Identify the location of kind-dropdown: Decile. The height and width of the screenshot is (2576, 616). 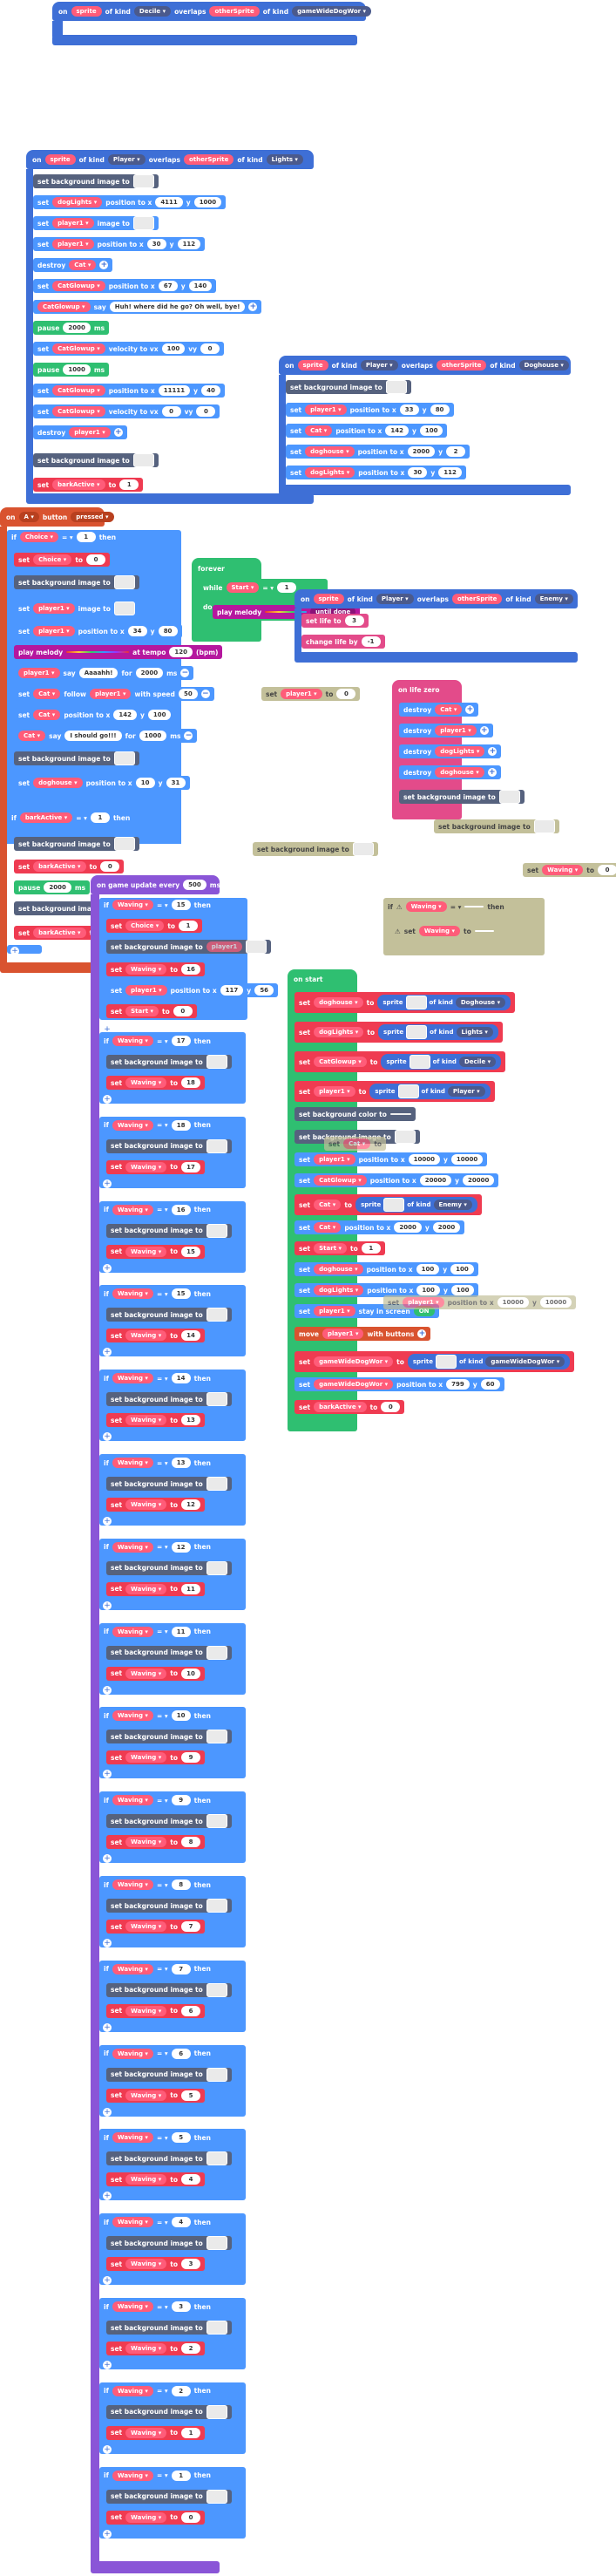
(477, 1062).